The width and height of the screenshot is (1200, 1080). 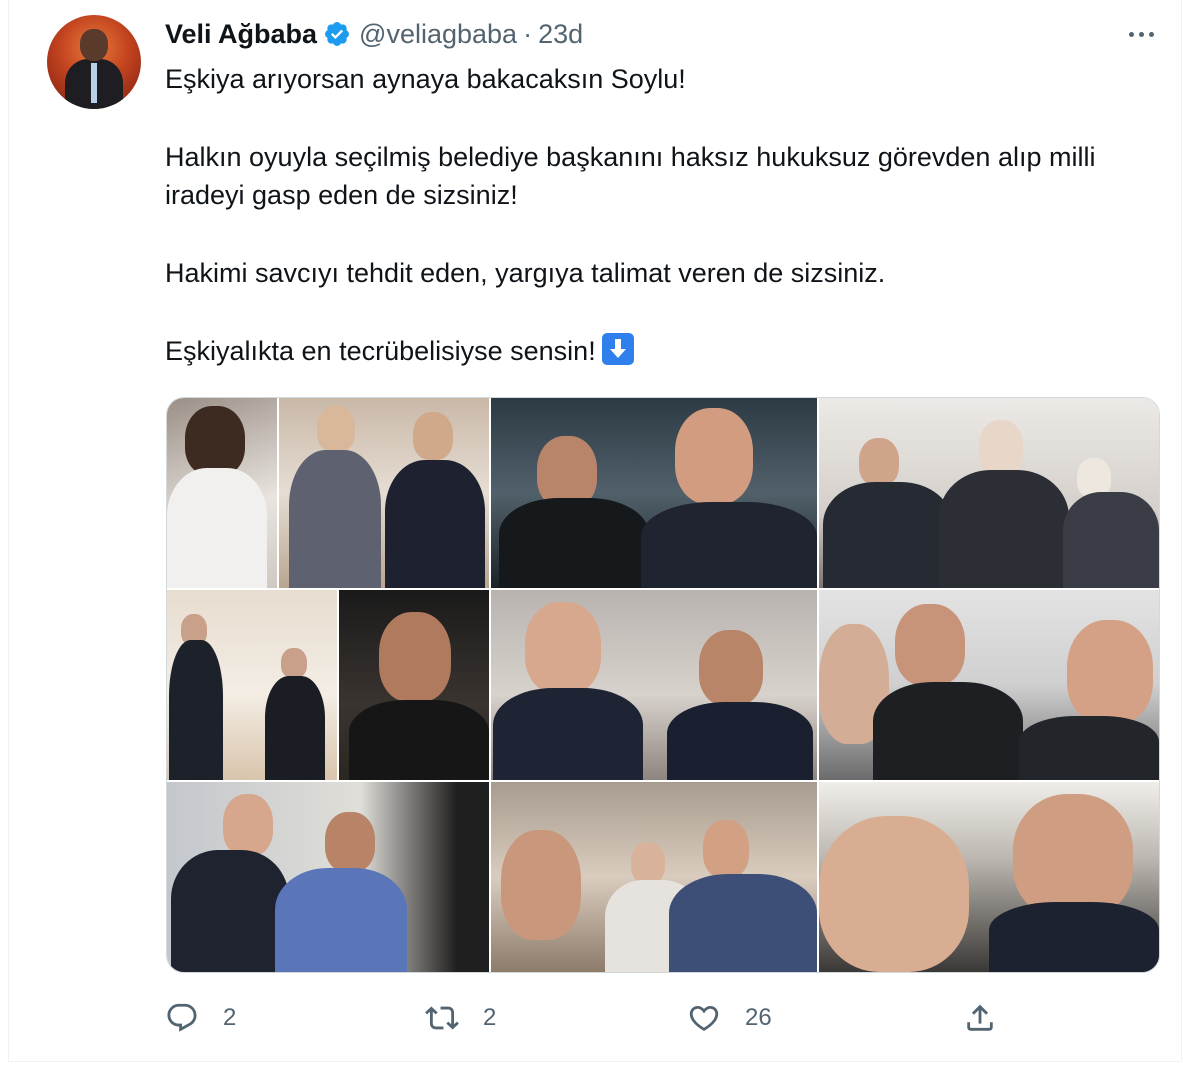 What do you see at coordinates (94, 62) in the screenshot?
I see `author-avatar` at bounding box center [94, 62].